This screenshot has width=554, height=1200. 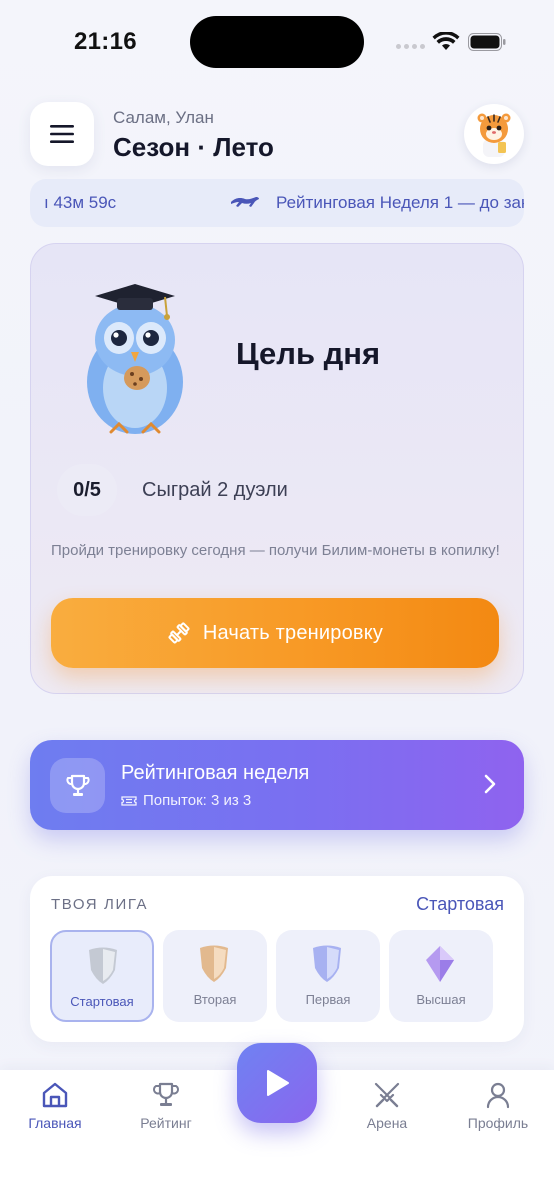 What do you see at coordinates (440, 964) in the screenshot?
I see `diamond-icon` at bounding box center [440, 964].